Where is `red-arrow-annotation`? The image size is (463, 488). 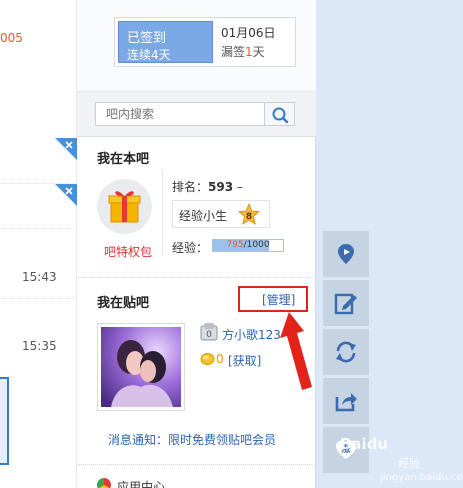 red-arrow-annotation is located at coordinates (296, 351).